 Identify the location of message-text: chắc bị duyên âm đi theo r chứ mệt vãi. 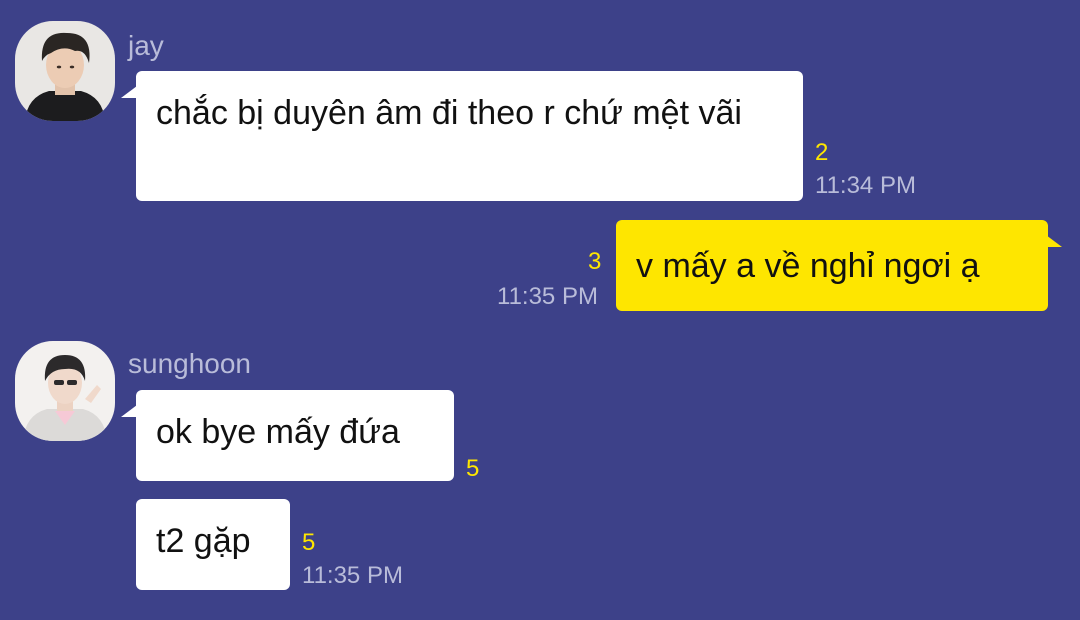
(449, 113).